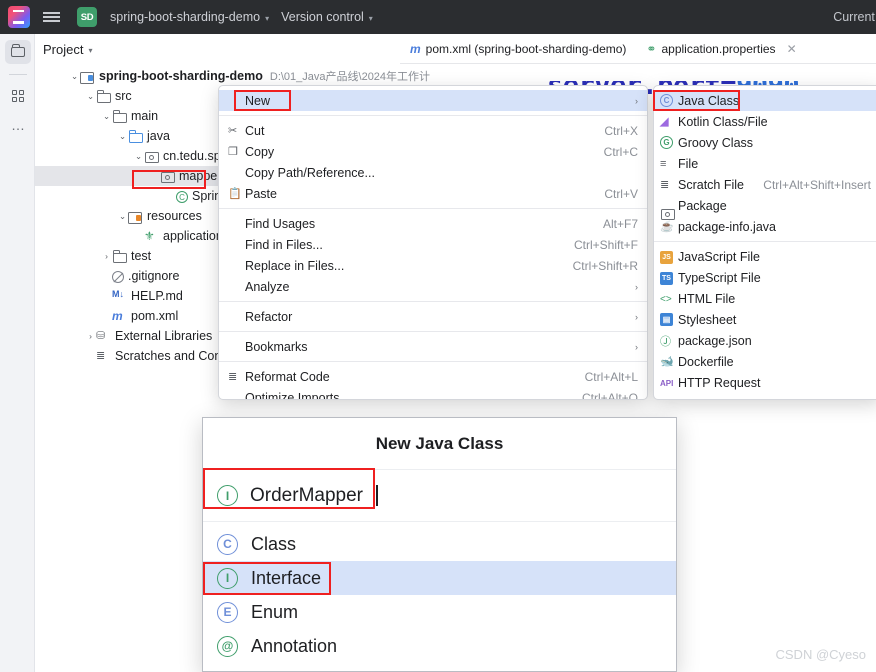 The width and height of the screenshot is (876, 672). Describe the element at coordinates (155, 316) in the screenshot. I see `tree-row-label: pom.xml` at that location.